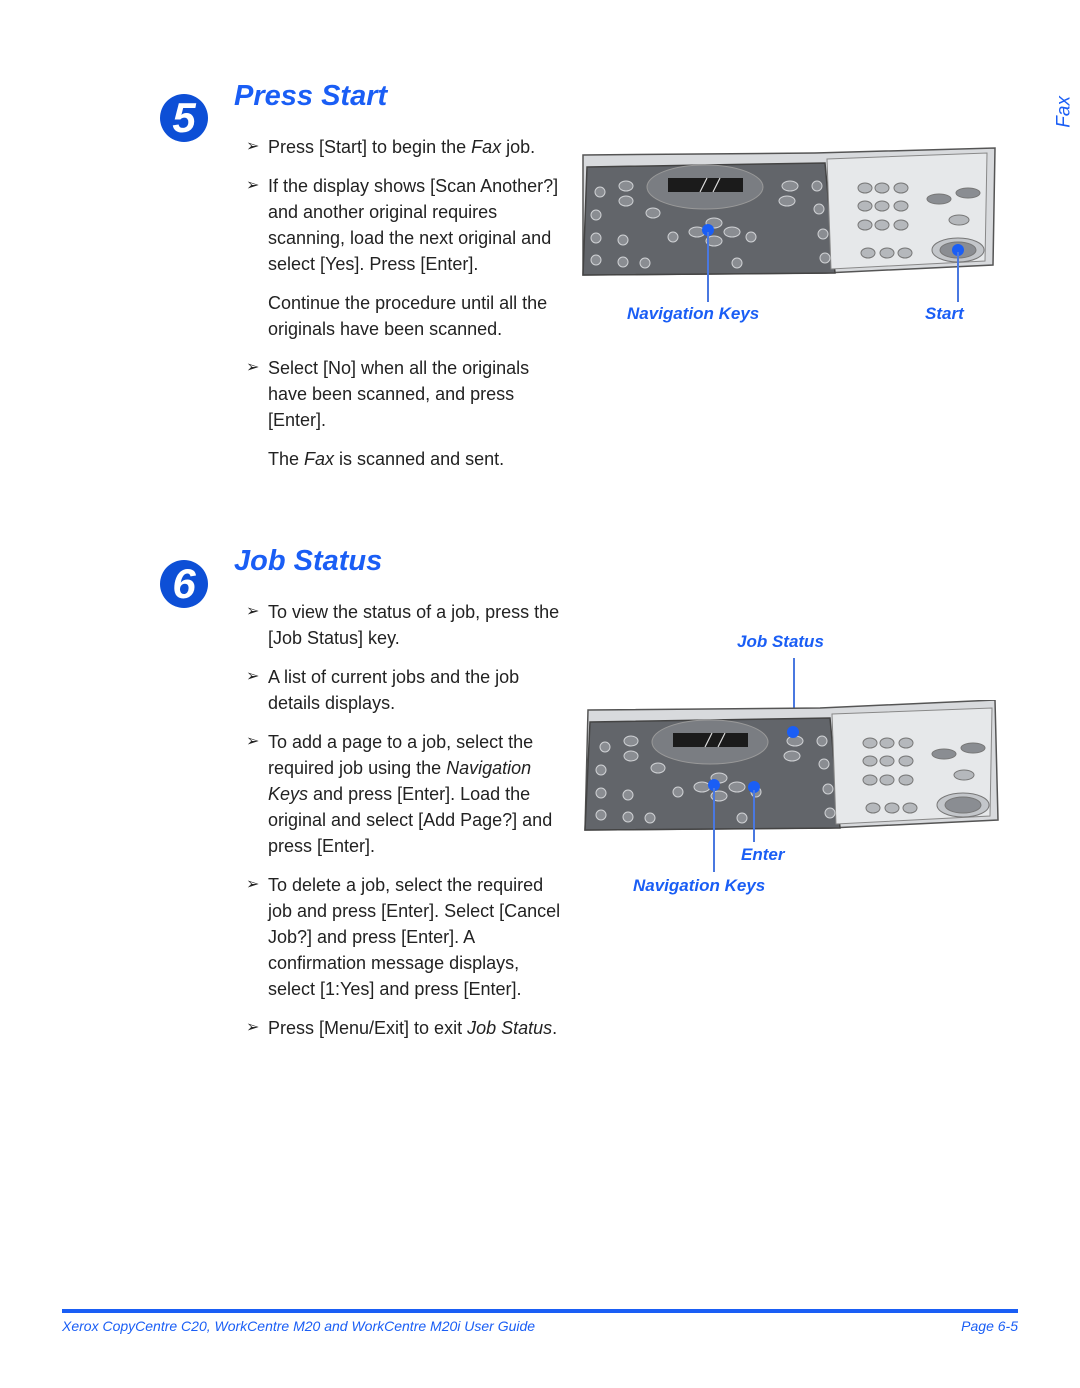 This screenshot has height=1388, width=1080. Describe the element at coordinates (989, 1326) in the screenshot. I see `footer-page-number: Page 6-5` at that location.